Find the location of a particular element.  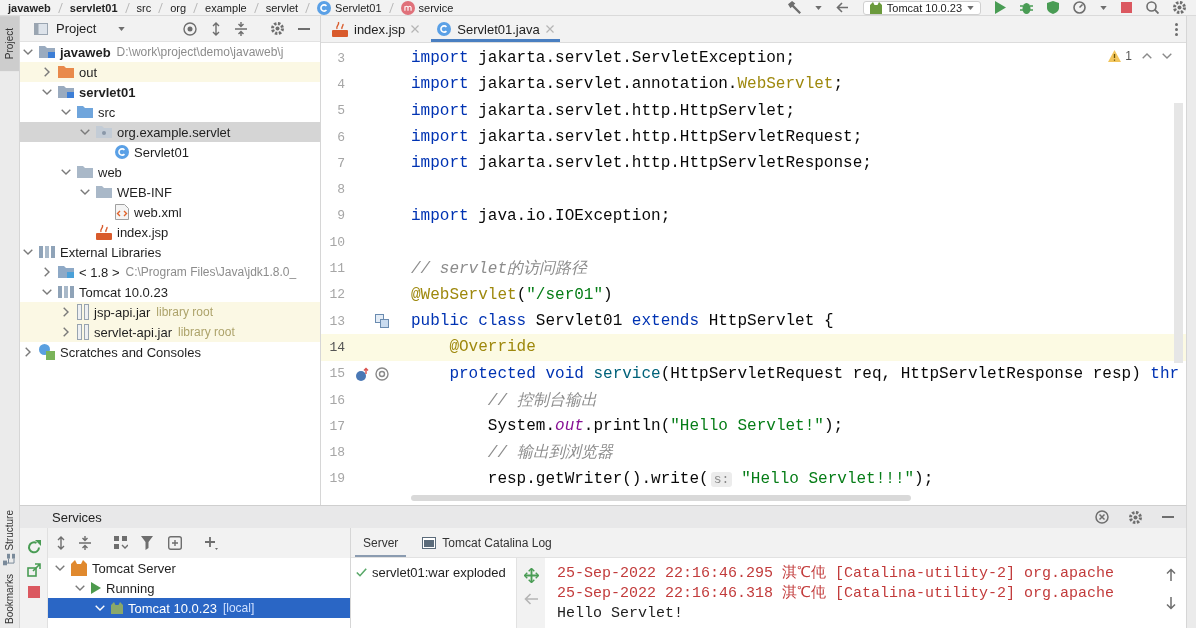

tree-item: servlet01 is located at coordinates (170, 92).